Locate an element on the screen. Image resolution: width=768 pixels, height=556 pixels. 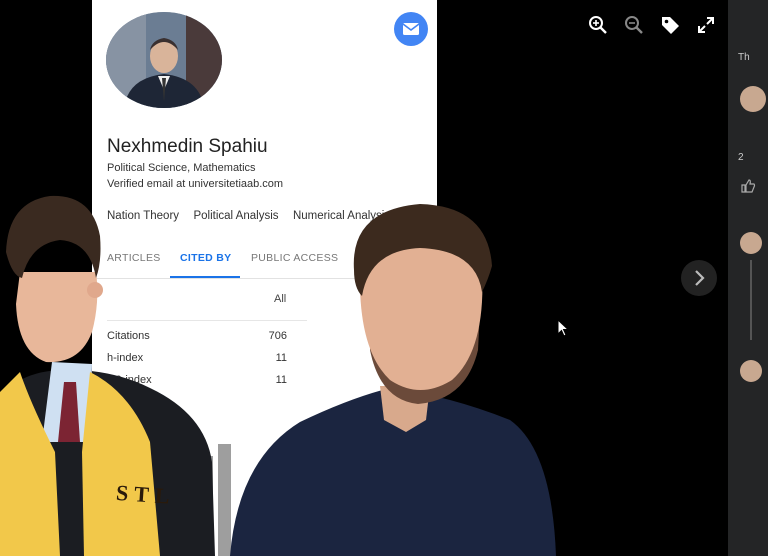
email-icon is located at coordinates (411, 29).